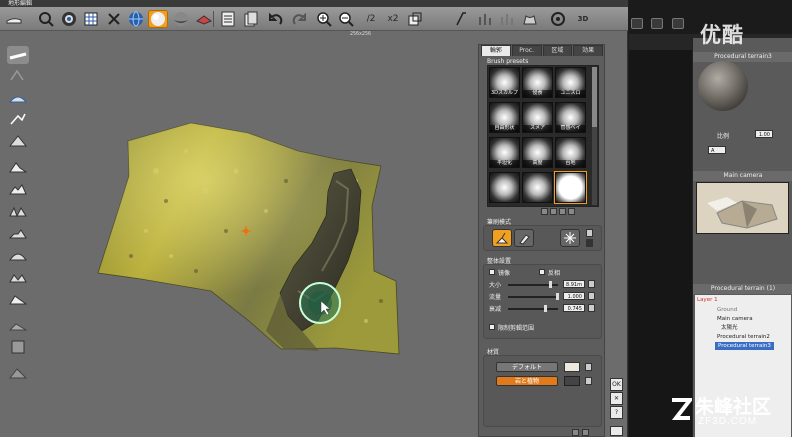  What do you see at coordinates (18, 277) in the screenshot?
I see `crater-icon` at bounding box center [18, 277].